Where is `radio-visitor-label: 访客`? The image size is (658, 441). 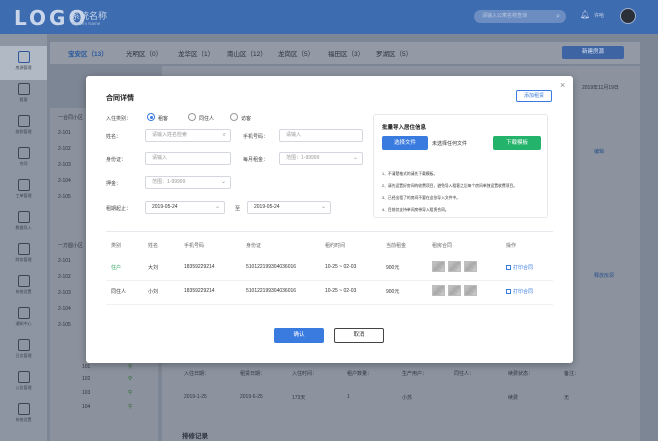 radio-visitor-label: 访客 is located at coordinates (246, 119).